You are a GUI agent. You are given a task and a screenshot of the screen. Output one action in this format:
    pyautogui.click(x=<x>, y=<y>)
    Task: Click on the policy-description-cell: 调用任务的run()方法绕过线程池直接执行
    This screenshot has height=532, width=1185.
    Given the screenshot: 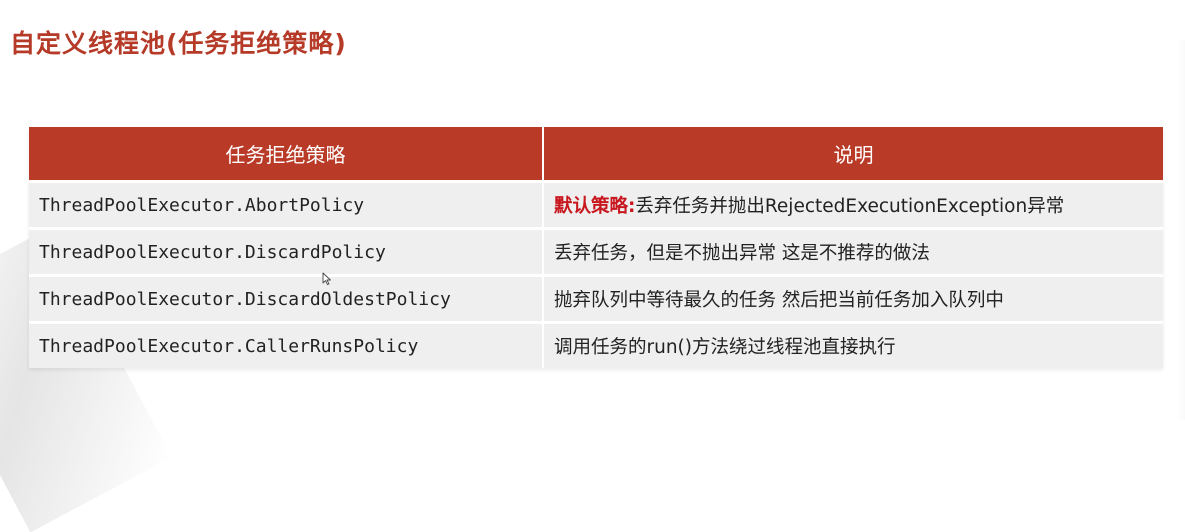 What is the action you would take?
    pyautogui.click(x=853, y=344)
    